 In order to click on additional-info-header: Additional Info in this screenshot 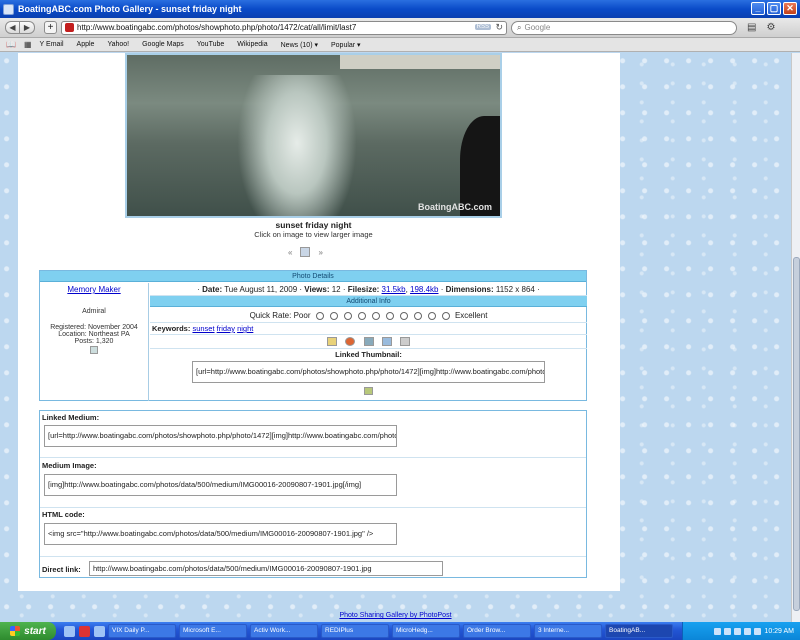, I will do `click(368, 301)`.